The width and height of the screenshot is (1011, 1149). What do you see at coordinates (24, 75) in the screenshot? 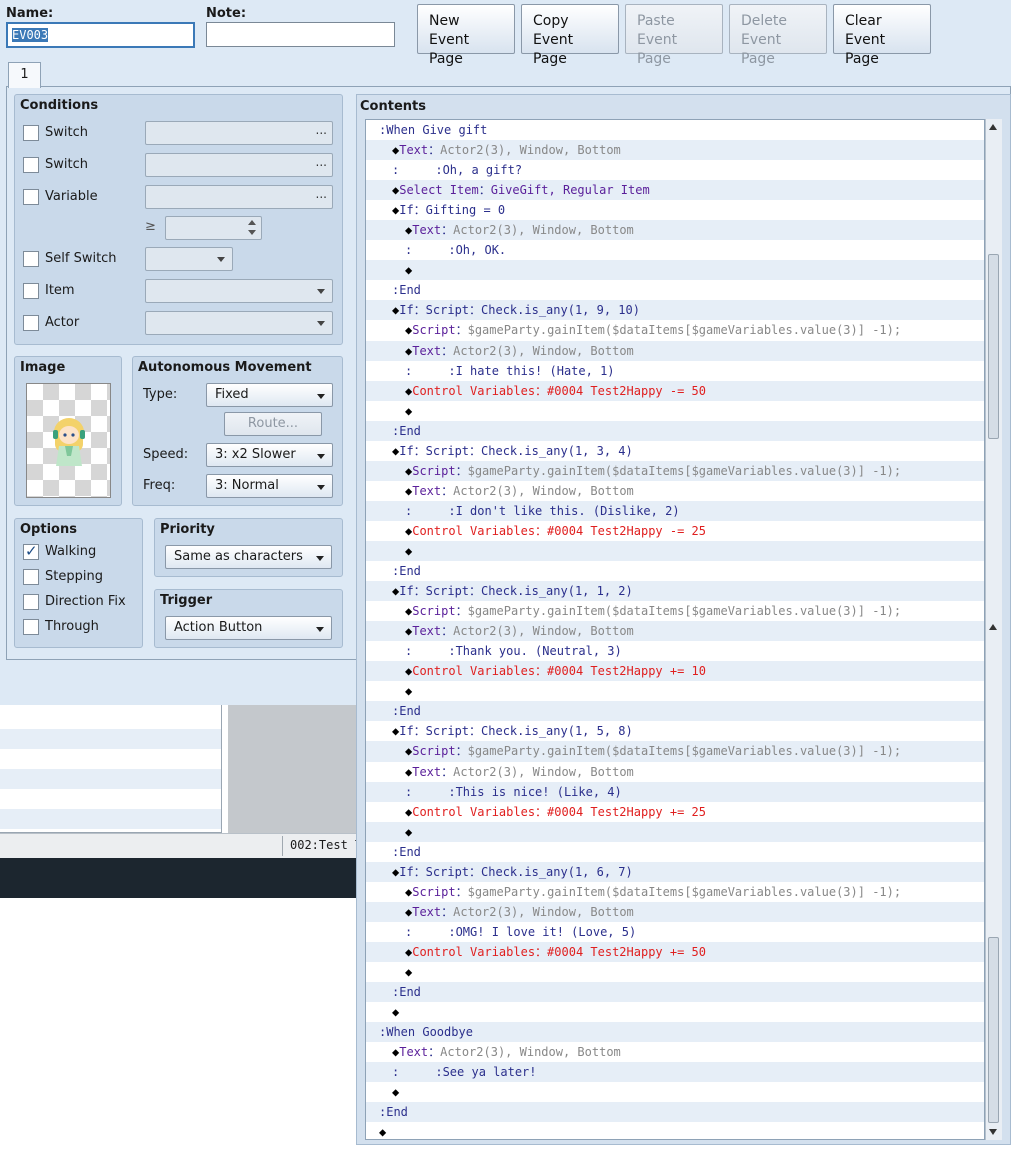
I see `tab-page-1: 1` at bounding box center [24, 75].